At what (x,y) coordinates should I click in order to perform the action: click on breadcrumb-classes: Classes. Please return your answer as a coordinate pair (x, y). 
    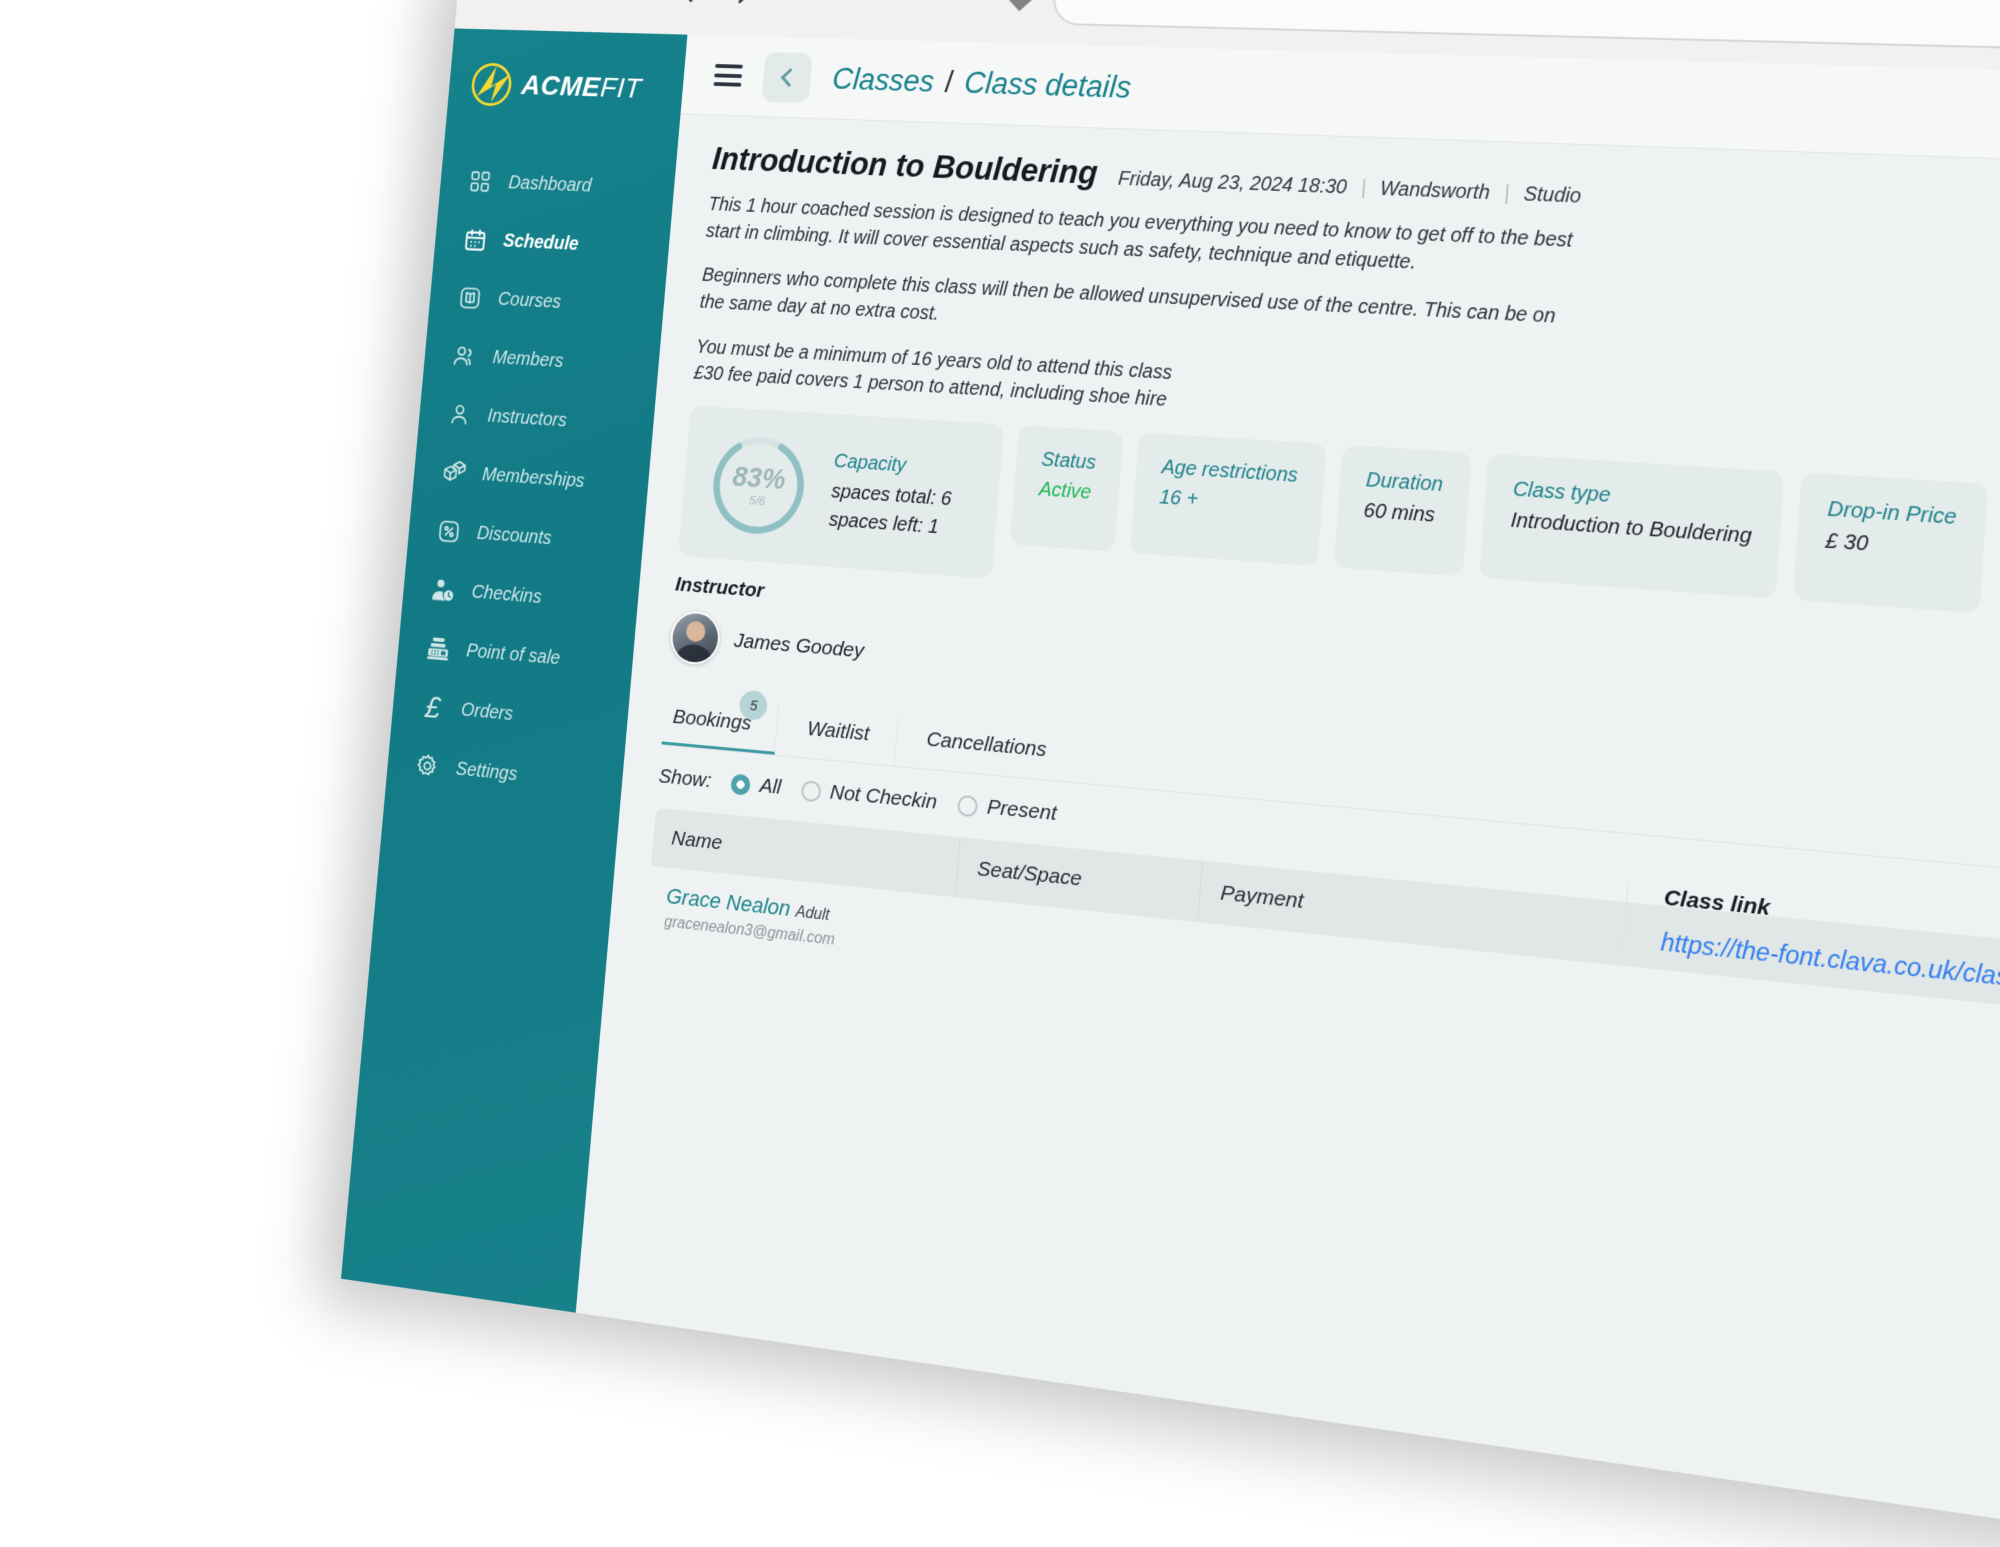
    Looking at the image, I should click on (883, 80).